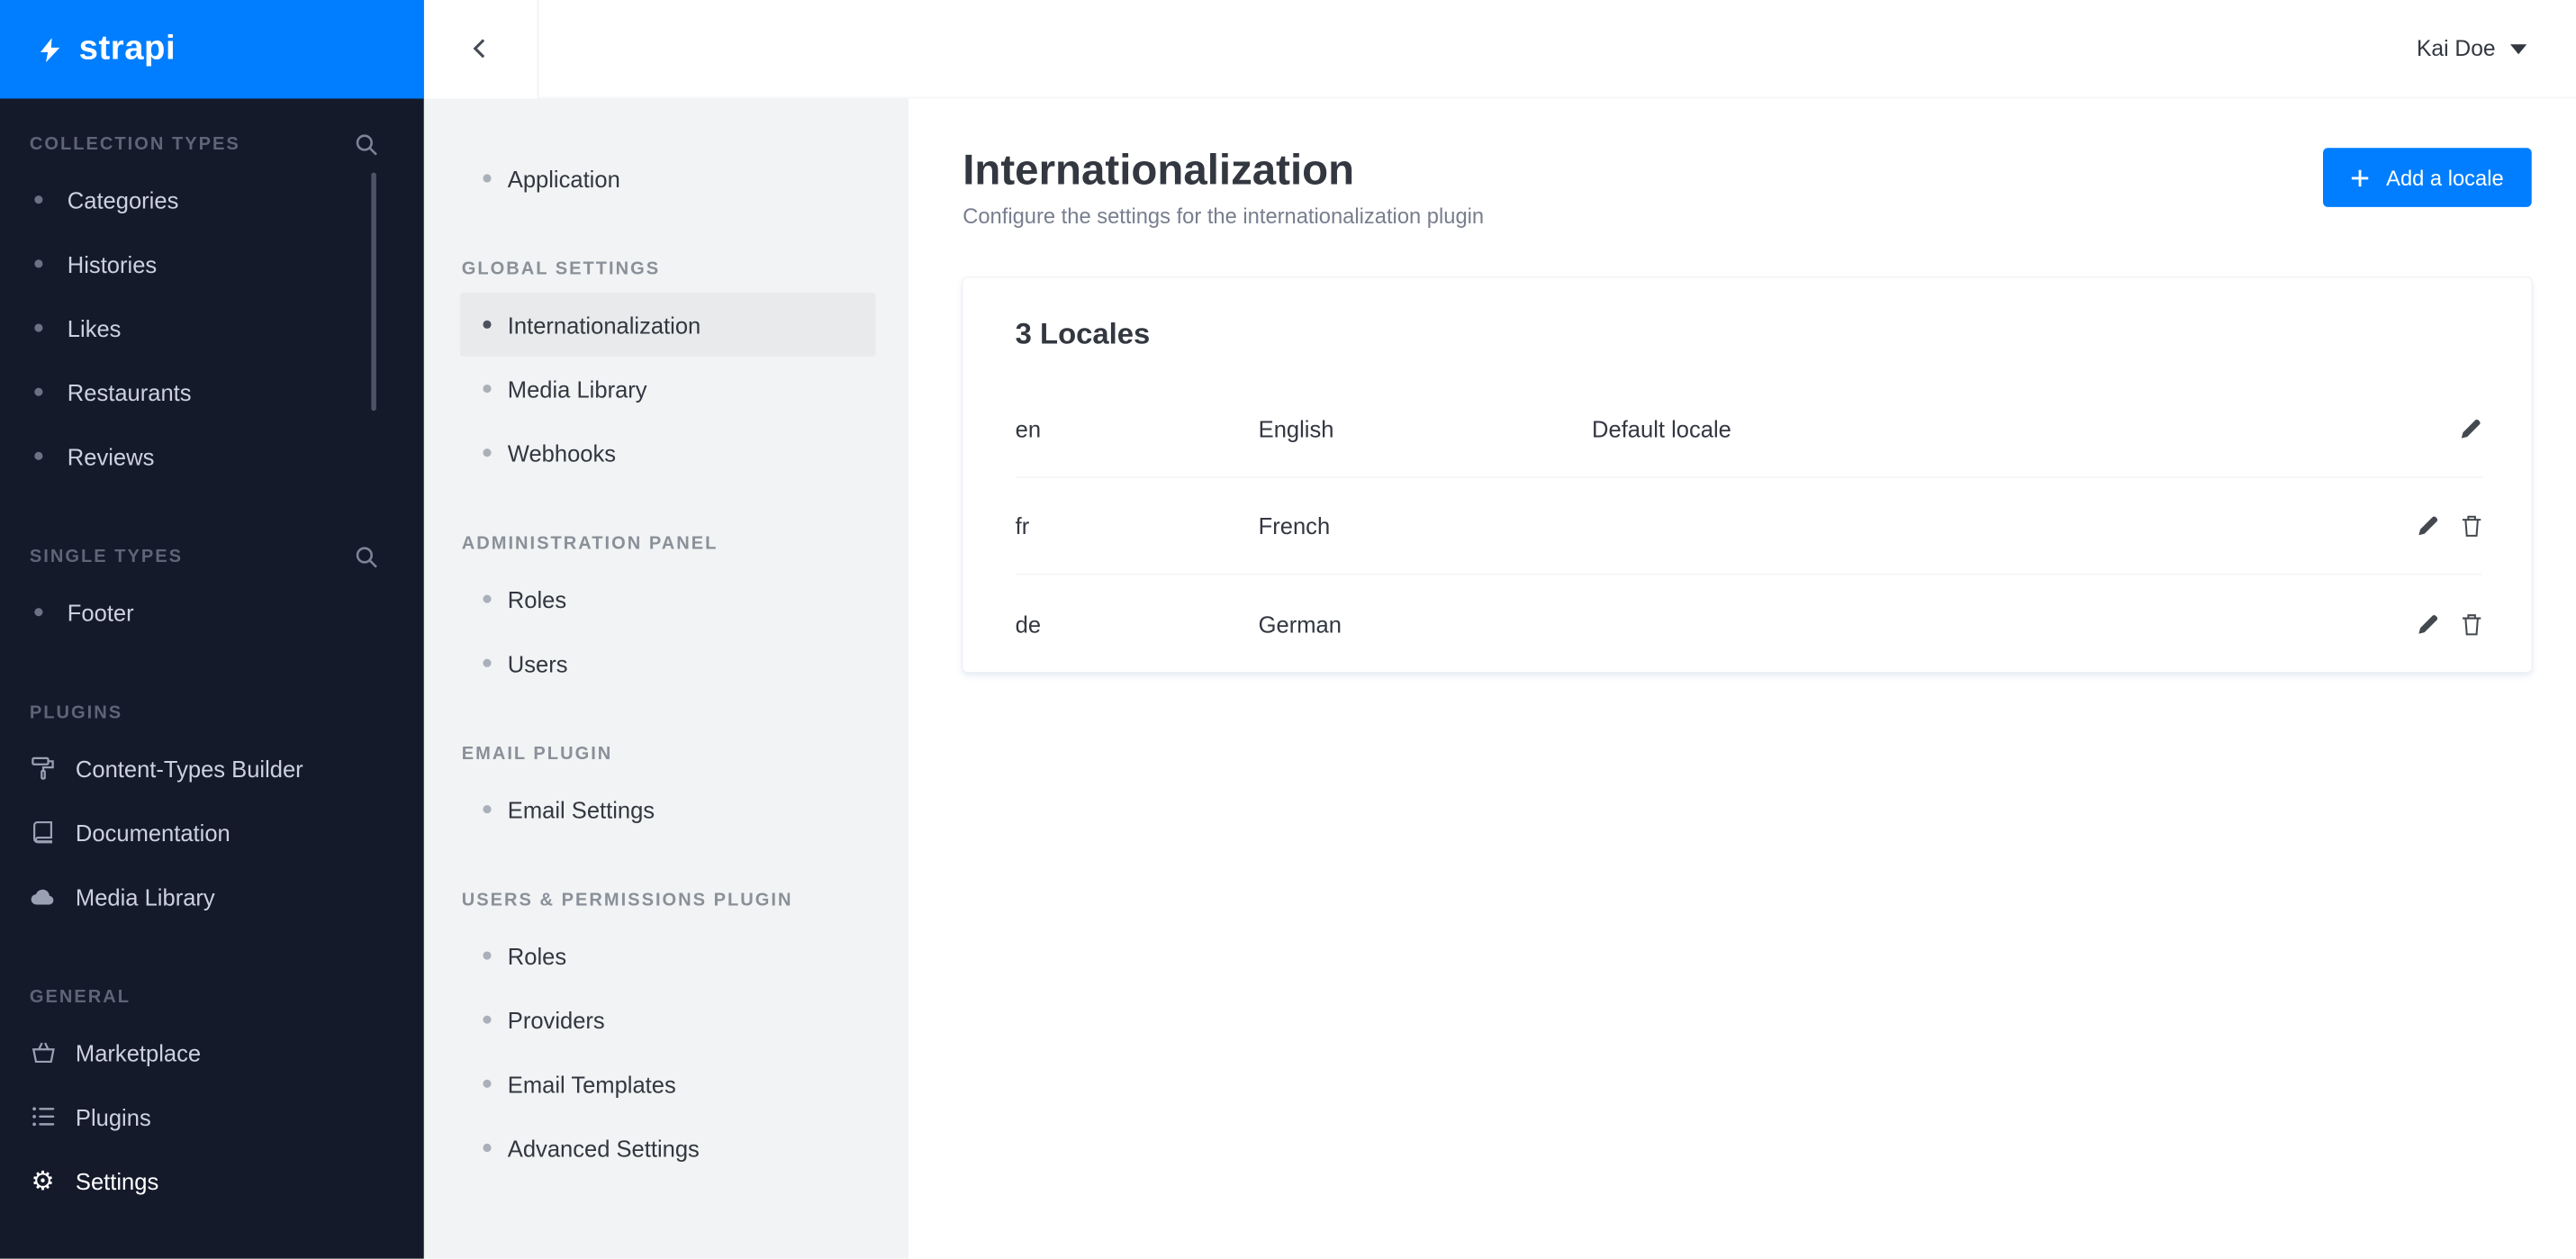  I want to click on sidebar-section-general: GENERAL Marketplace Plugins ⚙ Settings, so click(212, 1098).